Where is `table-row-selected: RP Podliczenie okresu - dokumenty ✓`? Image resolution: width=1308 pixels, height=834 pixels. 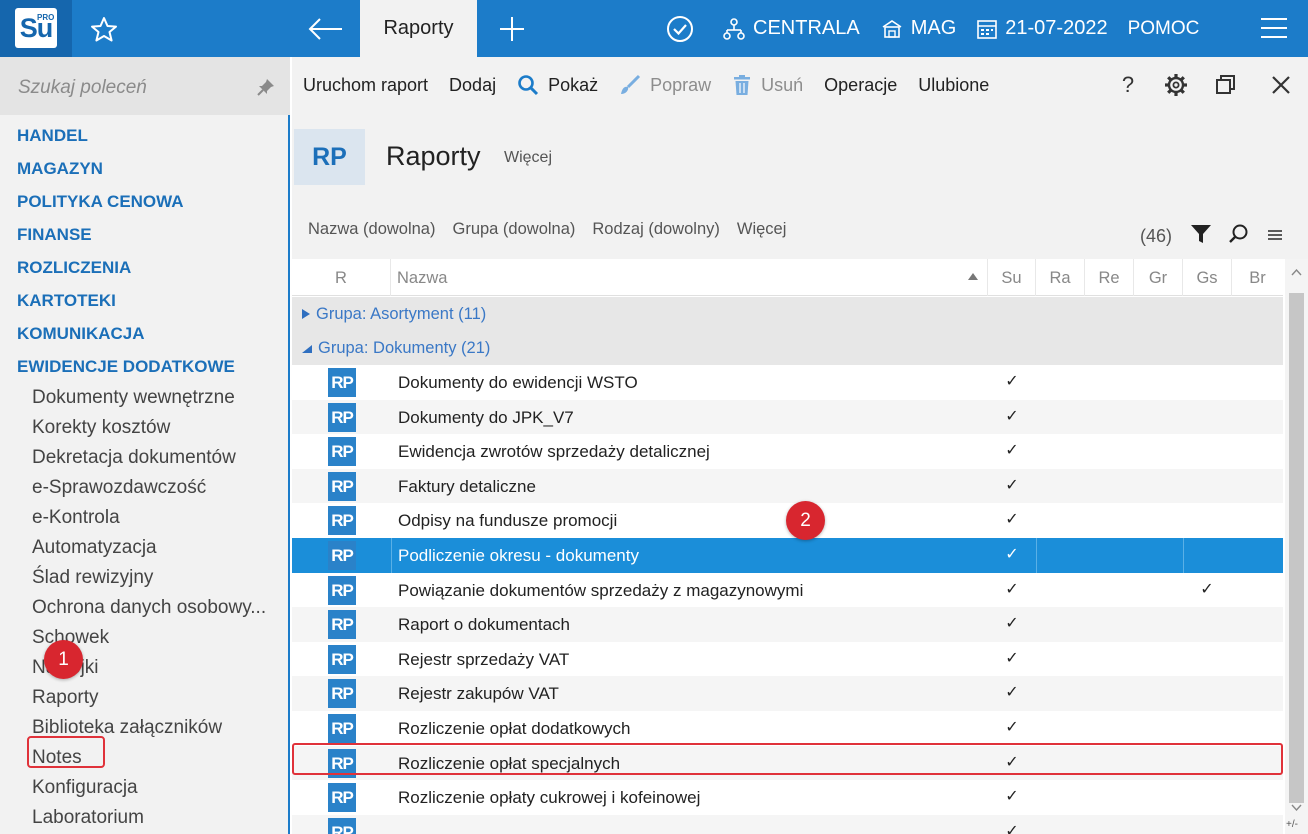
table-row-selected: RP Podliczenie okresu - dokumenty ✓ is located at coordinates (787, 555).